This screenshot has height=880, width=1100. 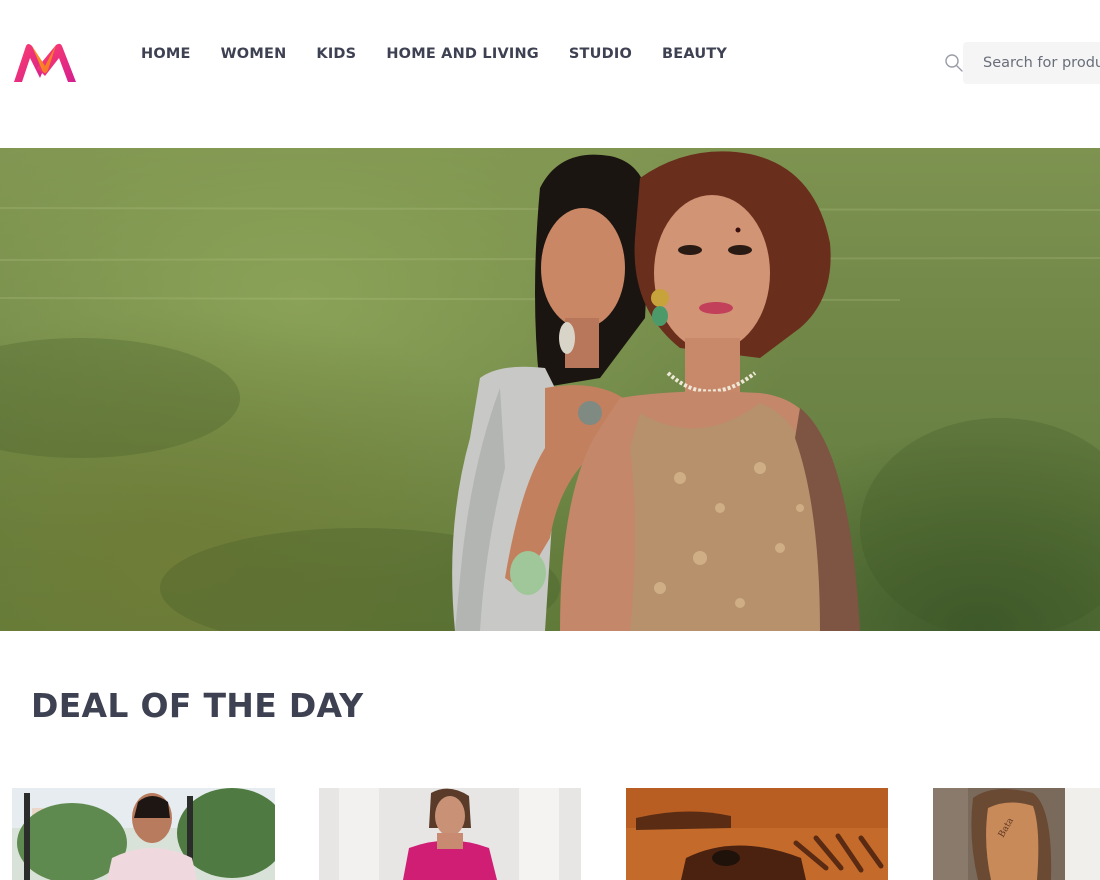 What do you see at coordinates (462, 54) in the screenshot?
I see `nav-item-home-and-living: HOME AND LIVING` at bounding box center [462, 54].